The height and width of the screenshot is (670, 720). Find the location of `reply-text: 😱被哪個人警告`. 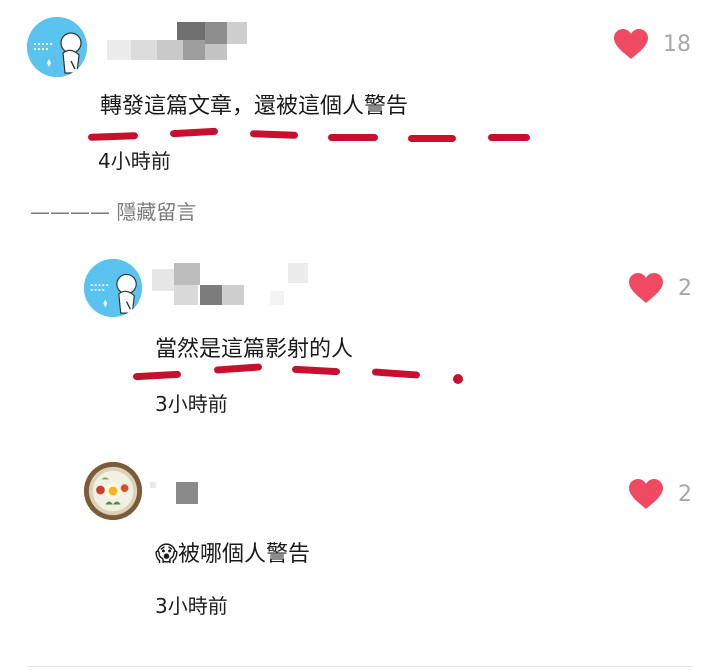

reply-text: 😱被哪個人警告 is located at coordinates (232, 555).